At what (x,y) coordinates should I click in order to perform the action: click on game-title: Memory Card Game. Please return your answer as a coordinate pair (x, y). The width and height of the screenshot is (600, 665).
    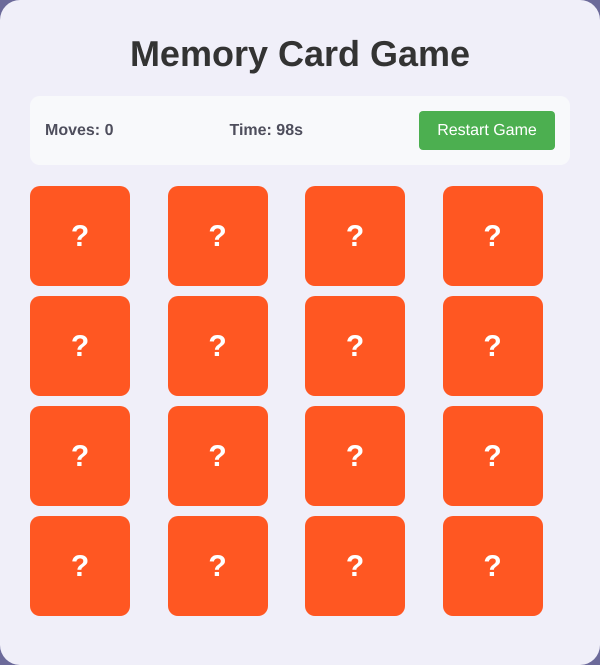
    Looking at the image, I should click on (300, 53).